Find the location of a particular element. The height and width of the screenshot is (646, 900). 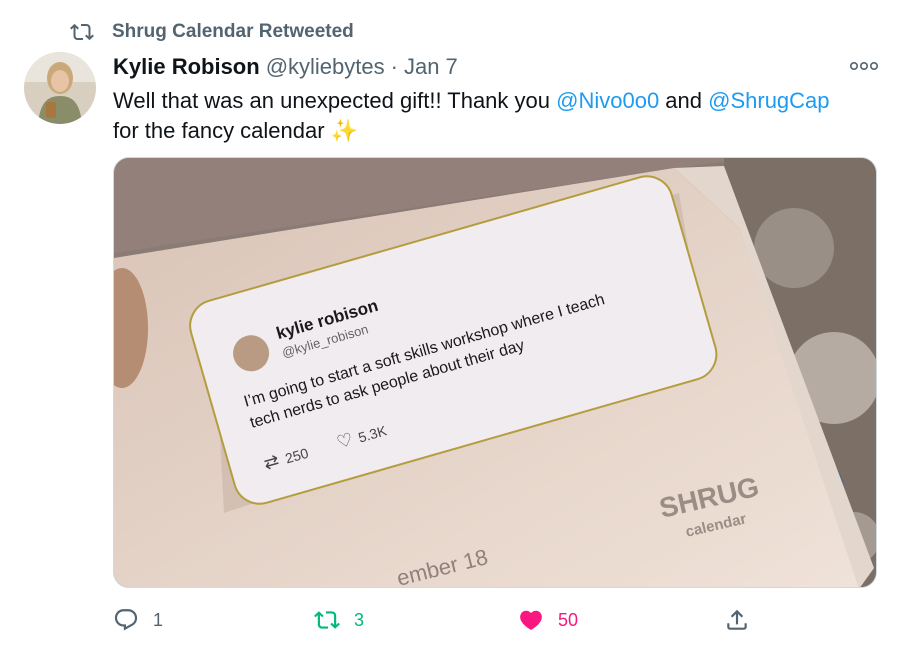

tweet-header: Kylie Robison @kyliebytes · Jan 7 is located at coordinates (285, 67).